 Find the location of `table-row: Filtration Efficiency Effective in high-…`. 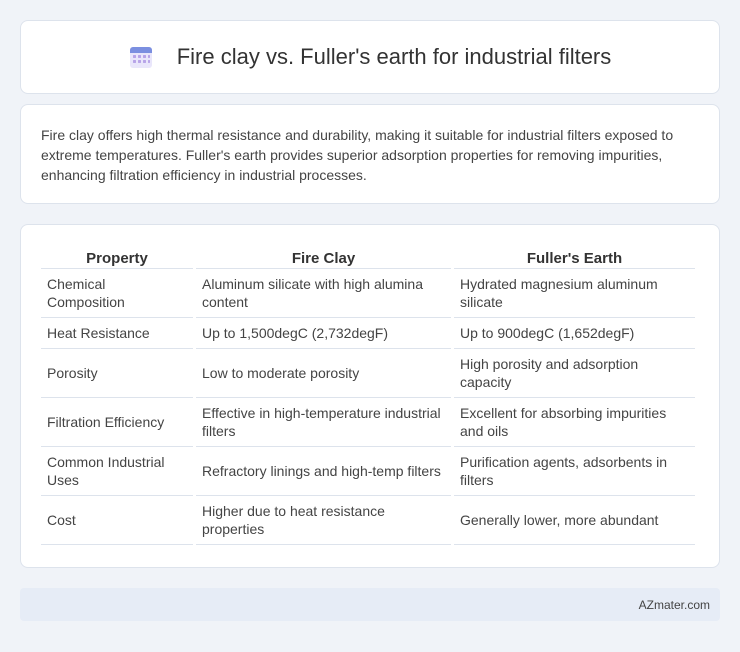

table-row: Filtration Efficiency Effective in high-… is located at coordinates (368, 422).